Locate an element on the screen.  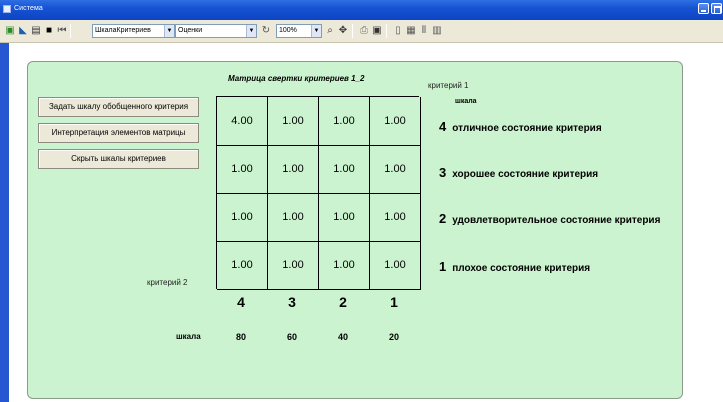
matrix-cell-value: 4.00 is located at coordinates (242, 121).